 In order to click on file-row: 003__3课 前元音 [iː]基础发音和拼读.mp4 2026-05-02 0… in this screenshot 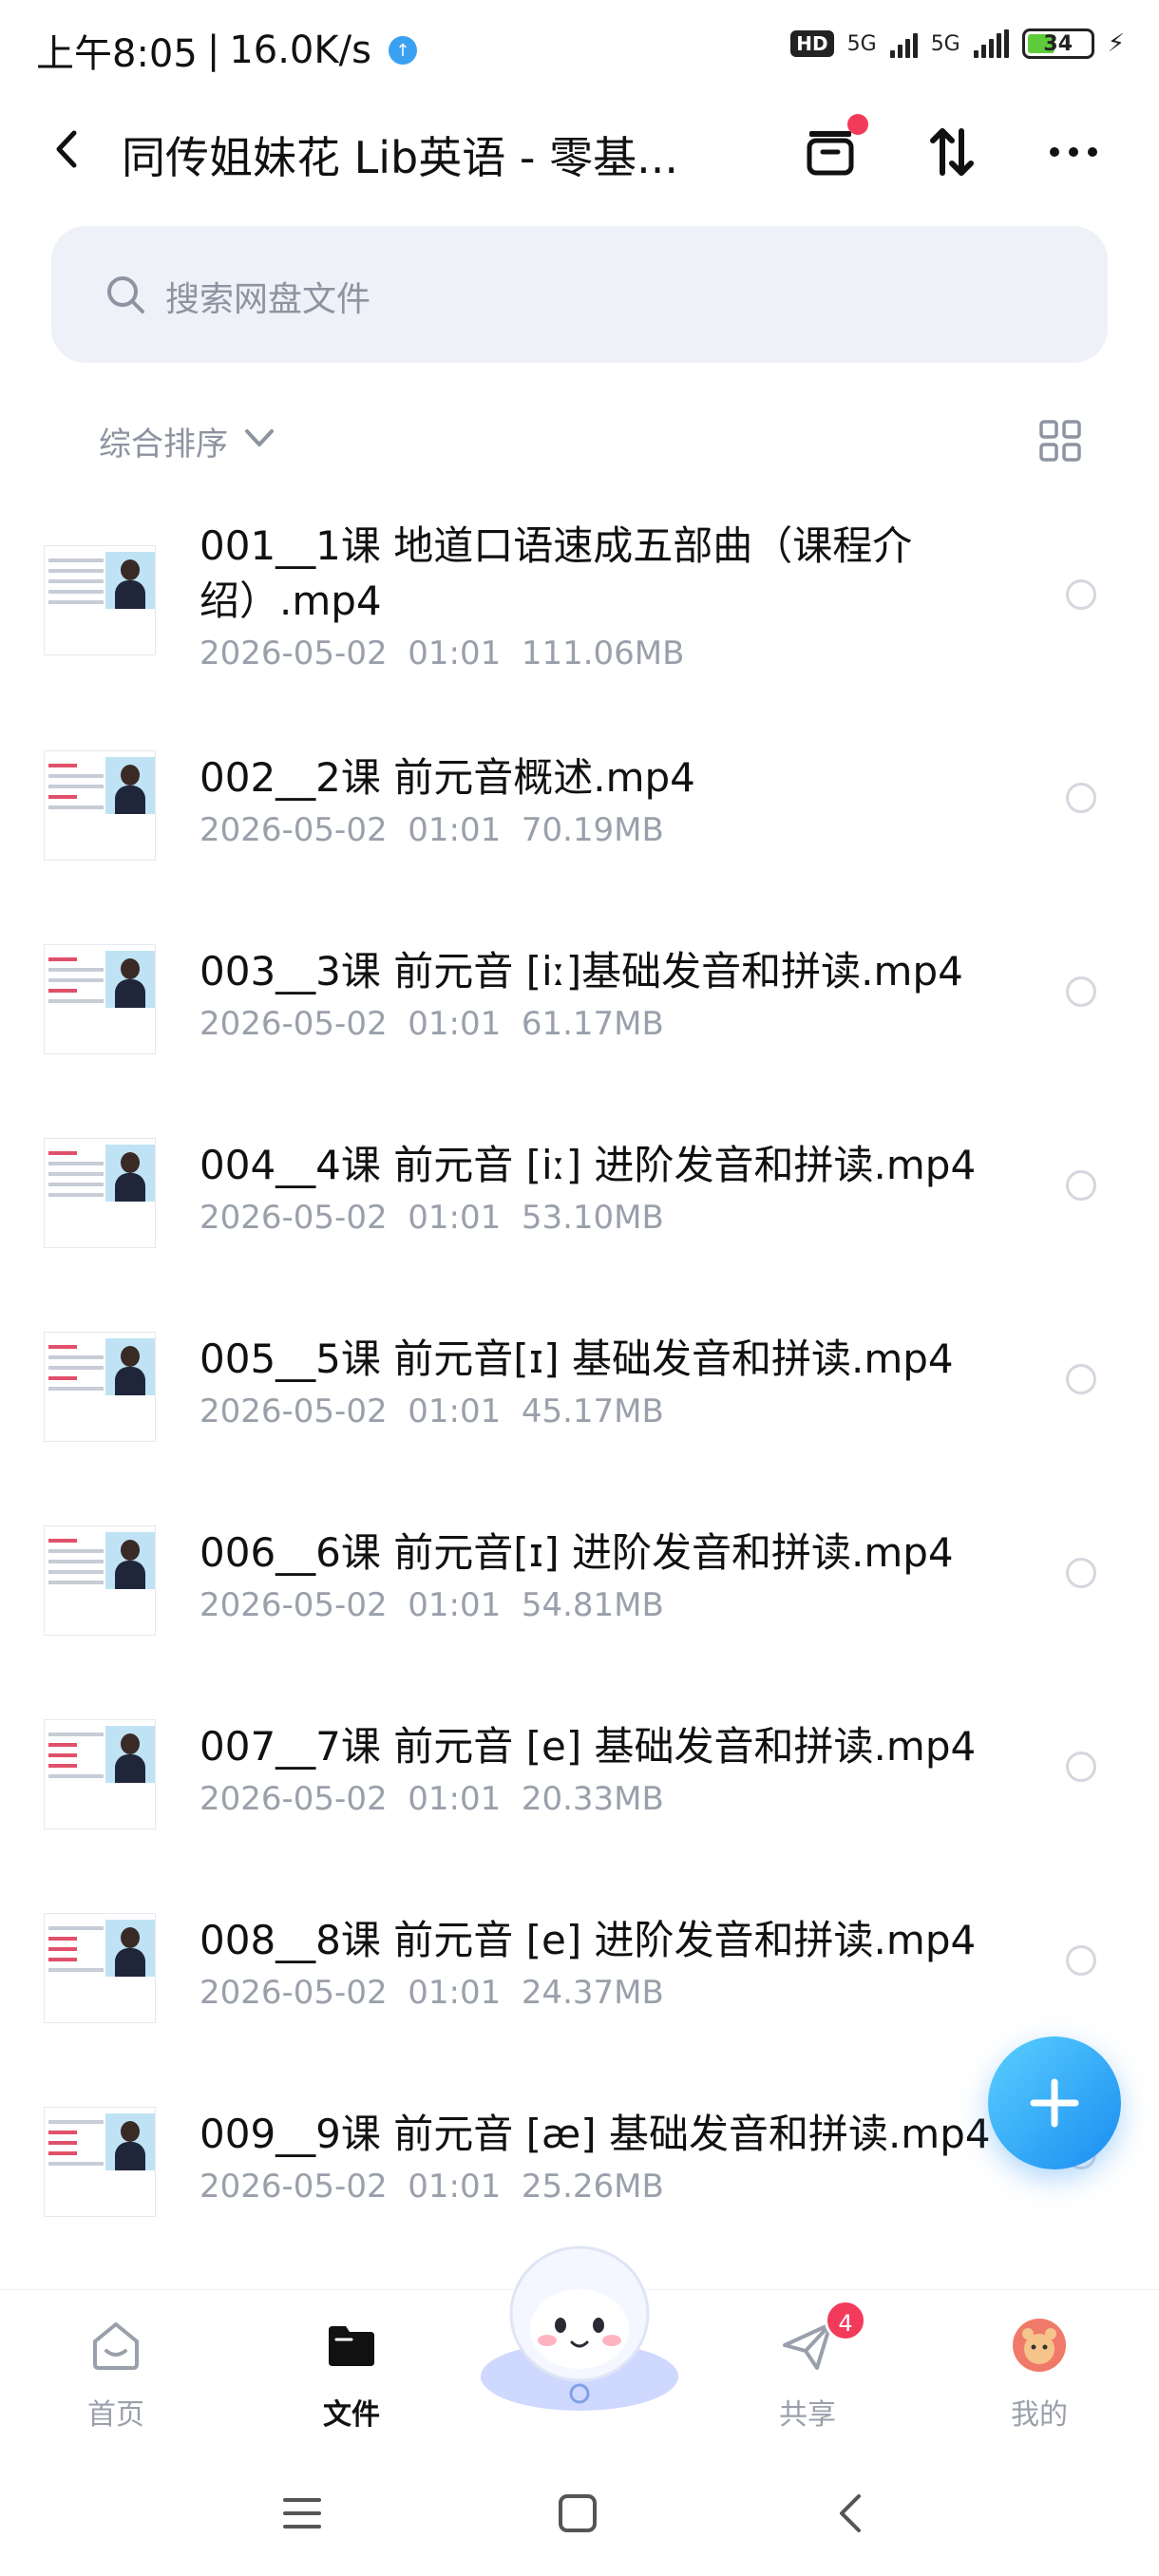, I will do `click(579, 1041)`.